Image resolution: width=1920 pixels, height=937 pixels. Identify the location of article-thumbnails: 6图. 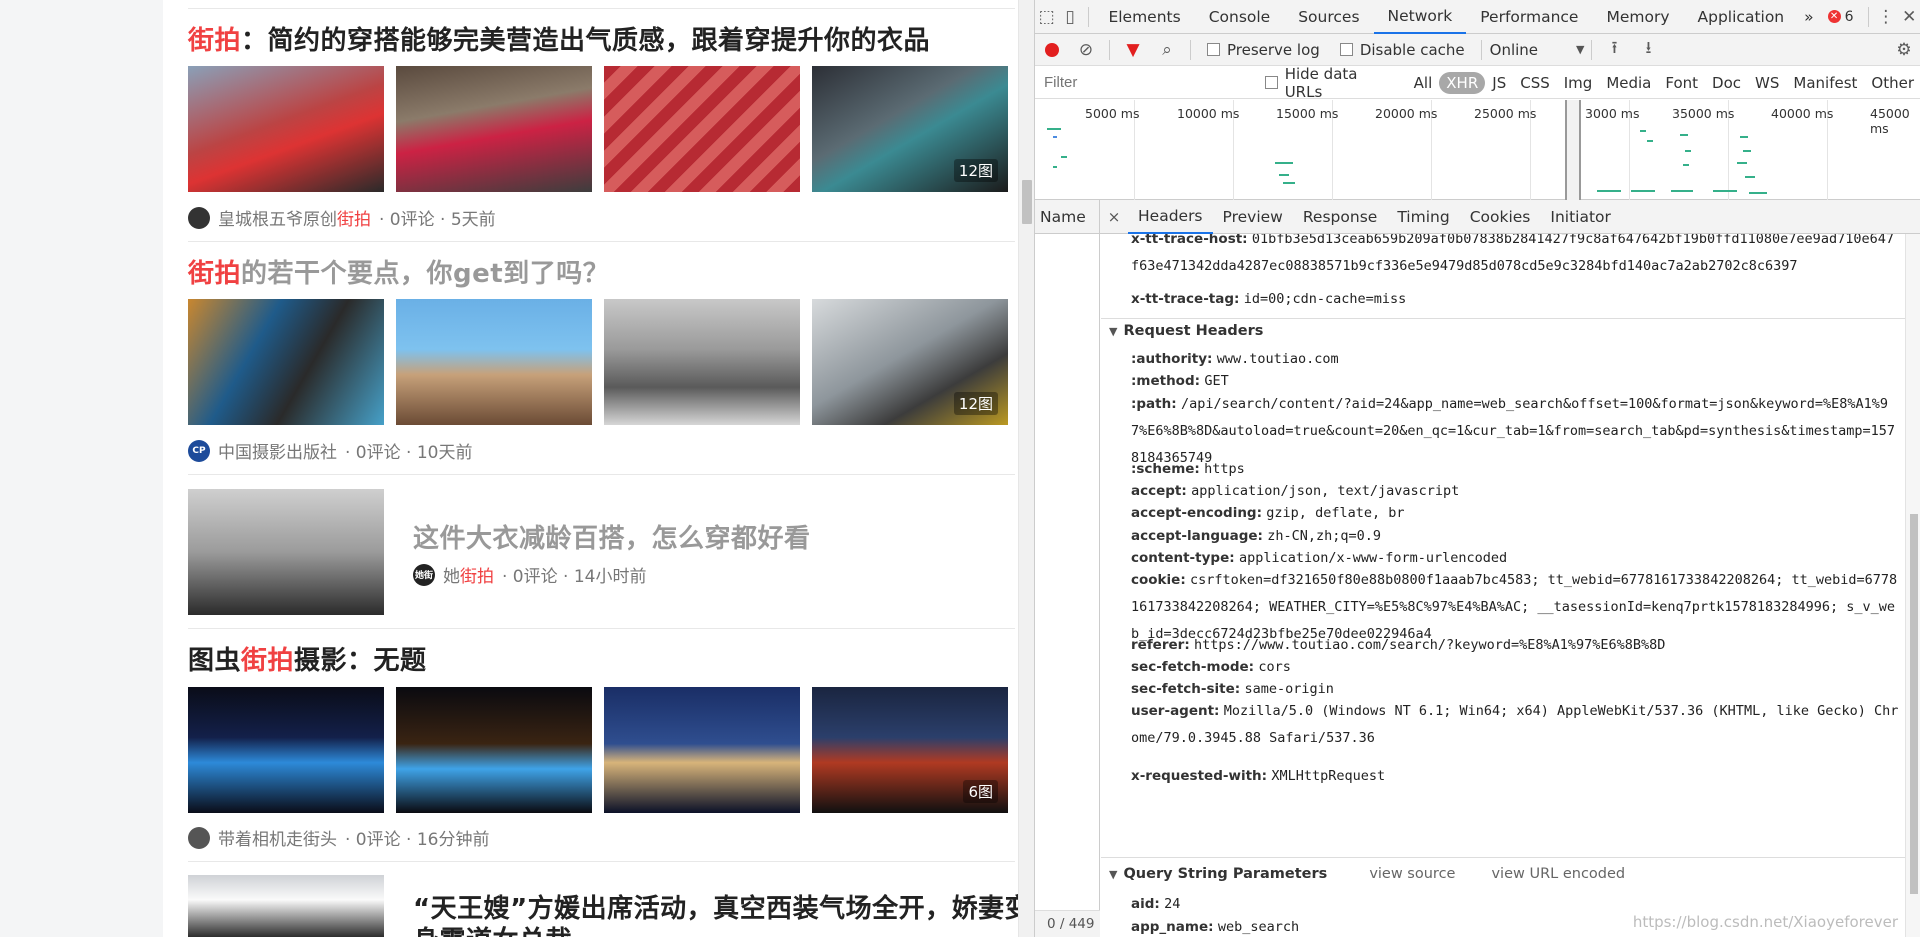
(598, 750).